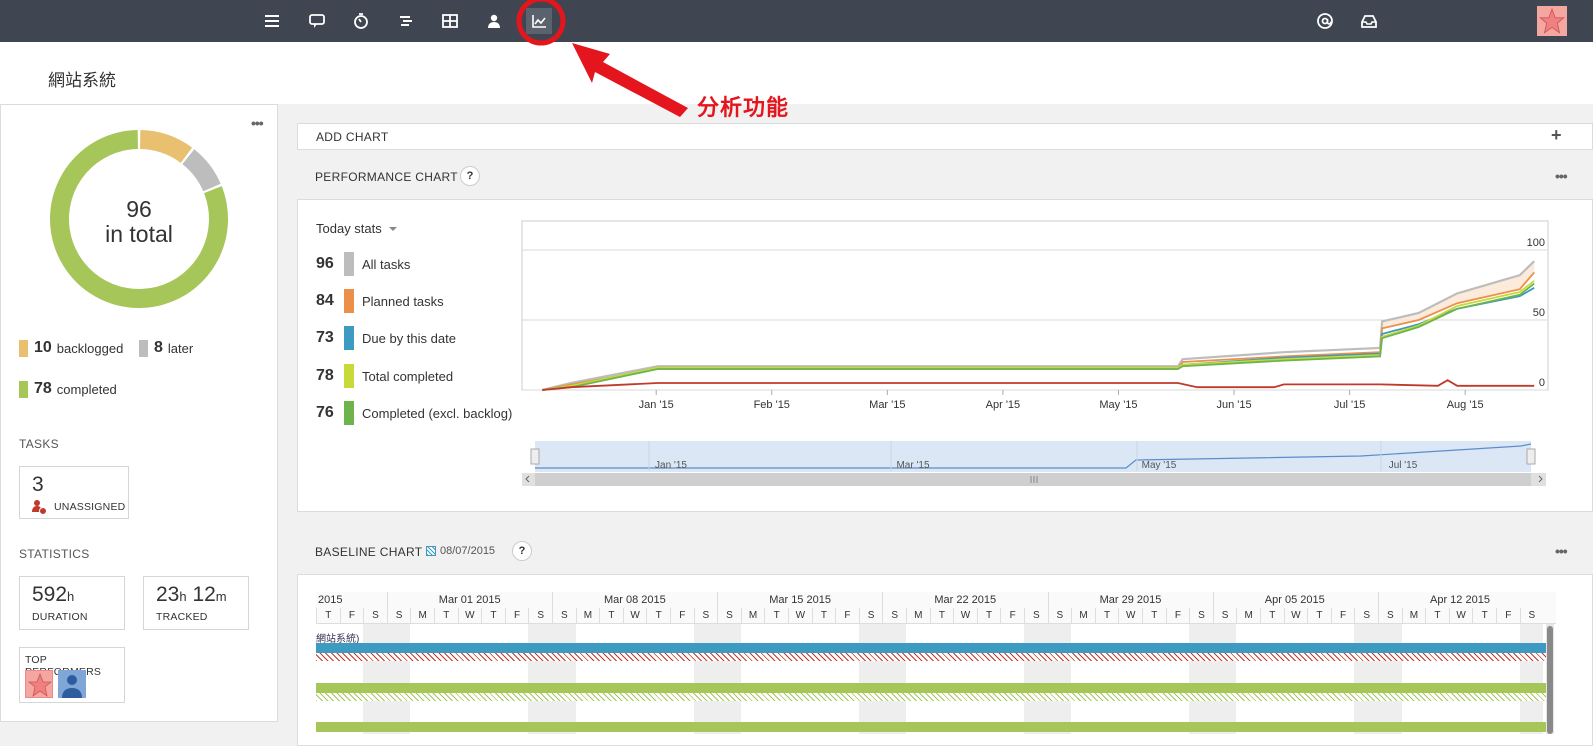 The image size is (1593, 746). I want to click on summary-options-button: •••, so click(257, 123).